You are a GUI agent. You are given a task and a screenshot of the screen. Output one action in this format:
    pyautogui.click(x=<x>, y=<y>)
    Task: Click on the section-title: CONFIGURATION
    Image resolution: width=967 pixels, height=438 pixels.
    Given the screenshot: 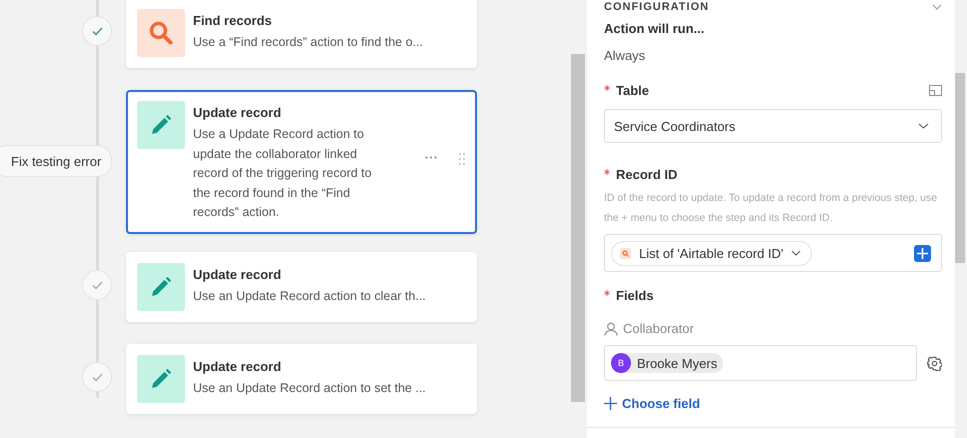 What is the action you would take?
    pyautogui.click(x=657, y=6)
    